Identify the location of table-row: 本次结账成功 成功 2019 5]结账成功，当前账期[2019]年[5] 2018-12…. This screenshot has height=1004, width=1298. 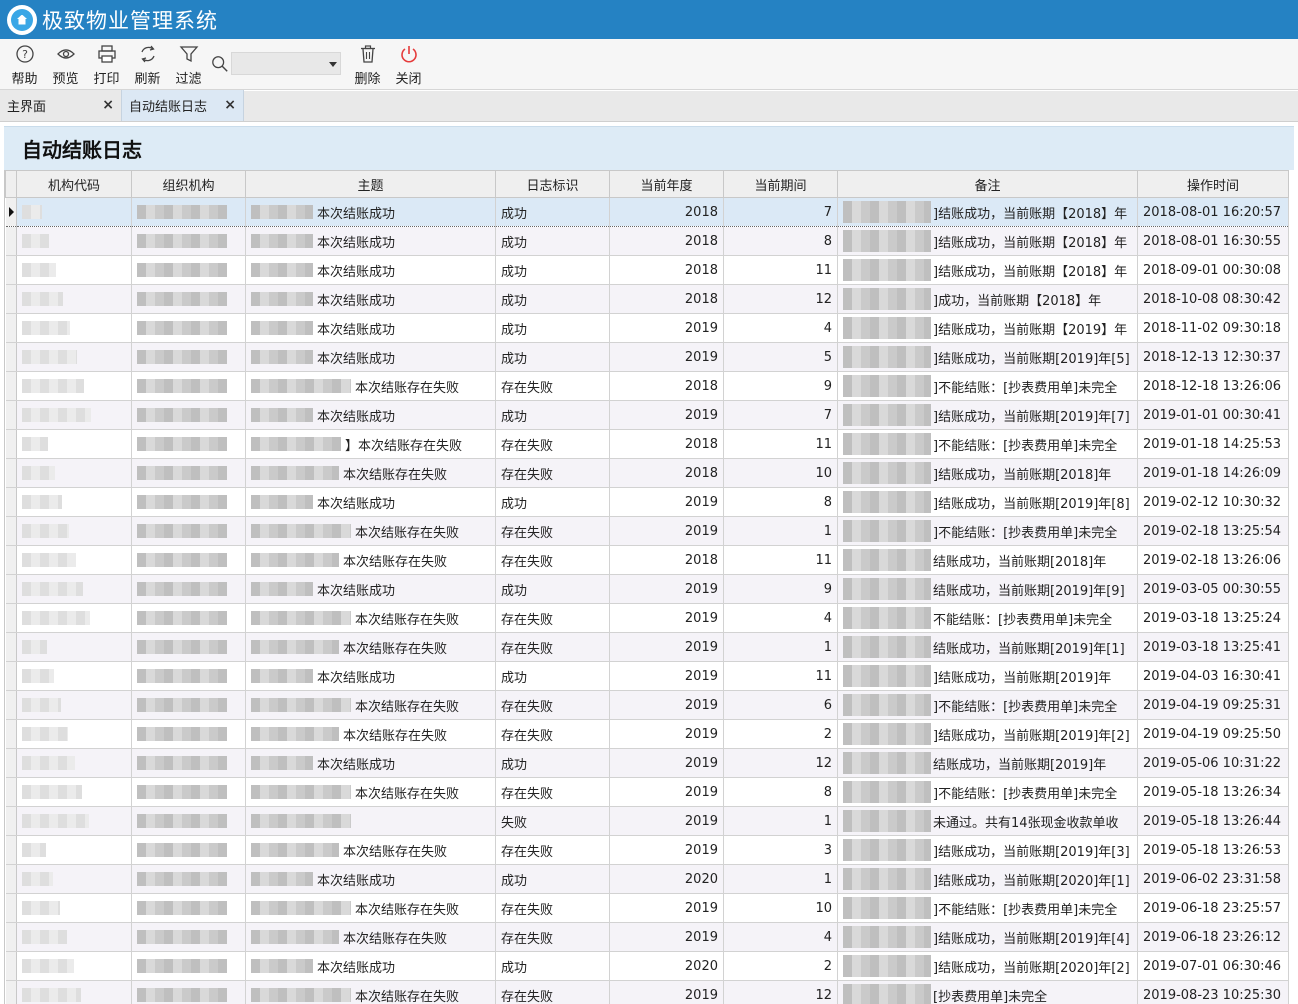
(647, 357).